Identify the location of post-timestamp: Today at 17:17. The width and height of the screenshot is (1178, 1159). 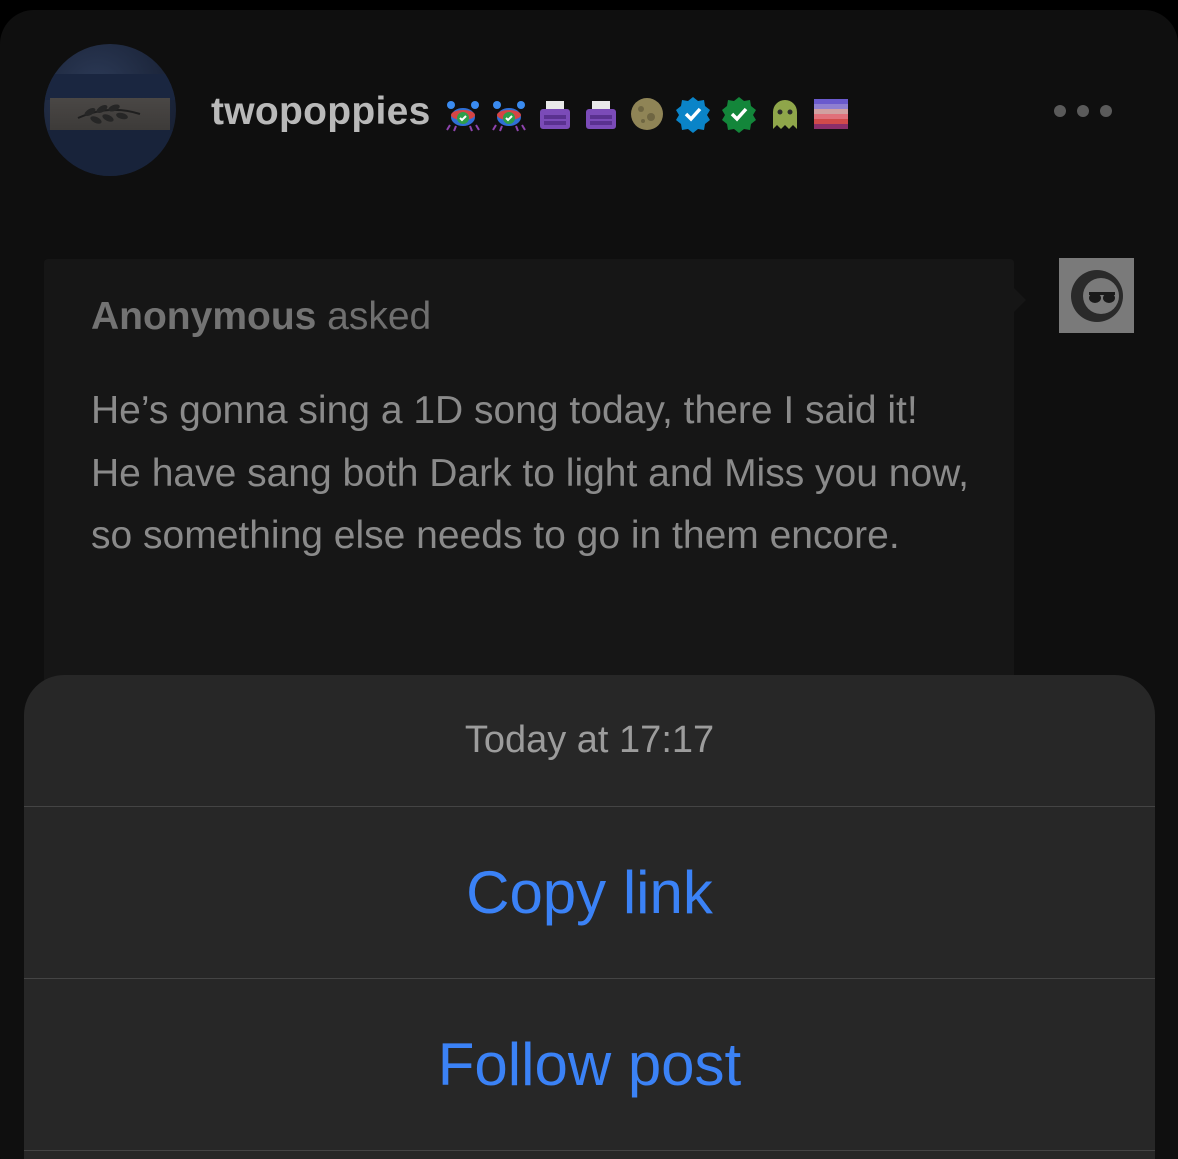
(589, 740).